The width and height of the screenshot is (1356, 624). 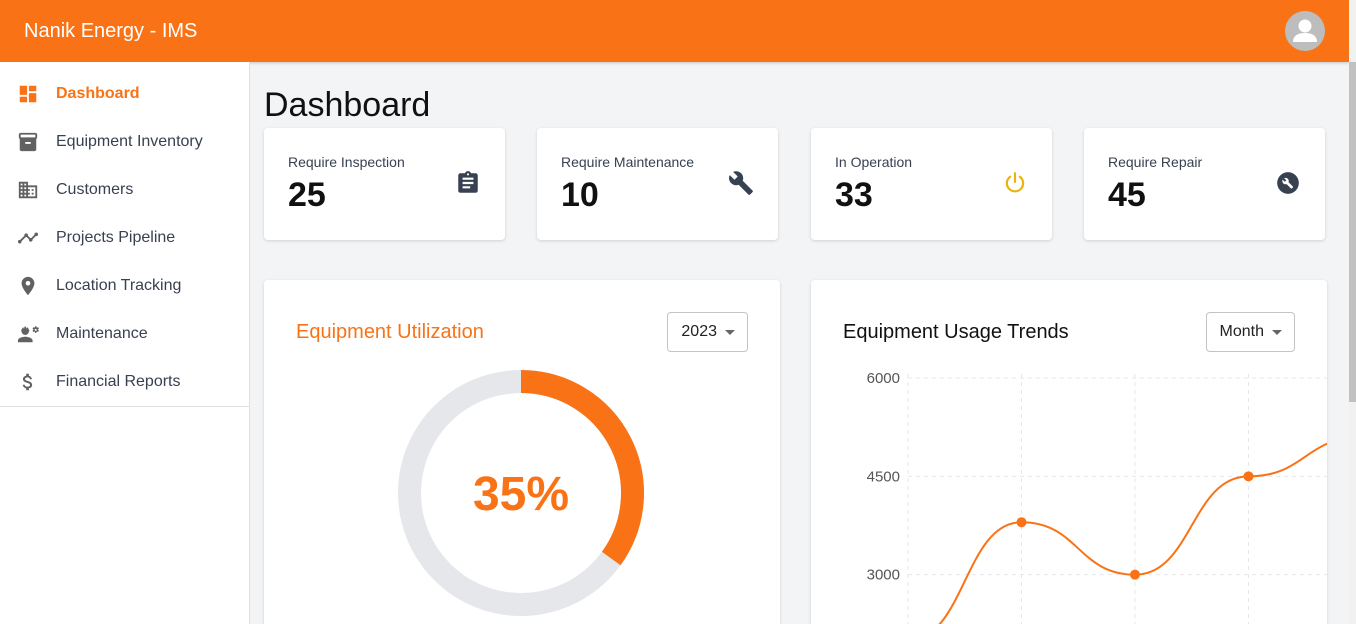 What do you see at coordinates (931, 184) in the screenshot?
I see `stat-card-in-operation: In Operation 33` at bounding box center [931, 184].